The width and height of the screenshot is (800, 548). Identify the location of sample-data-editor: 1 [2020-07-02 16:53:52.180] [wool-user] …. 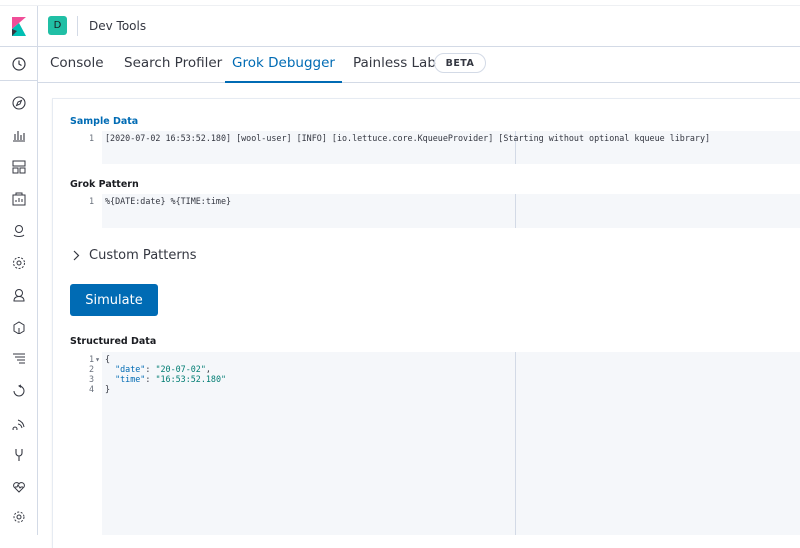
(435, 147).